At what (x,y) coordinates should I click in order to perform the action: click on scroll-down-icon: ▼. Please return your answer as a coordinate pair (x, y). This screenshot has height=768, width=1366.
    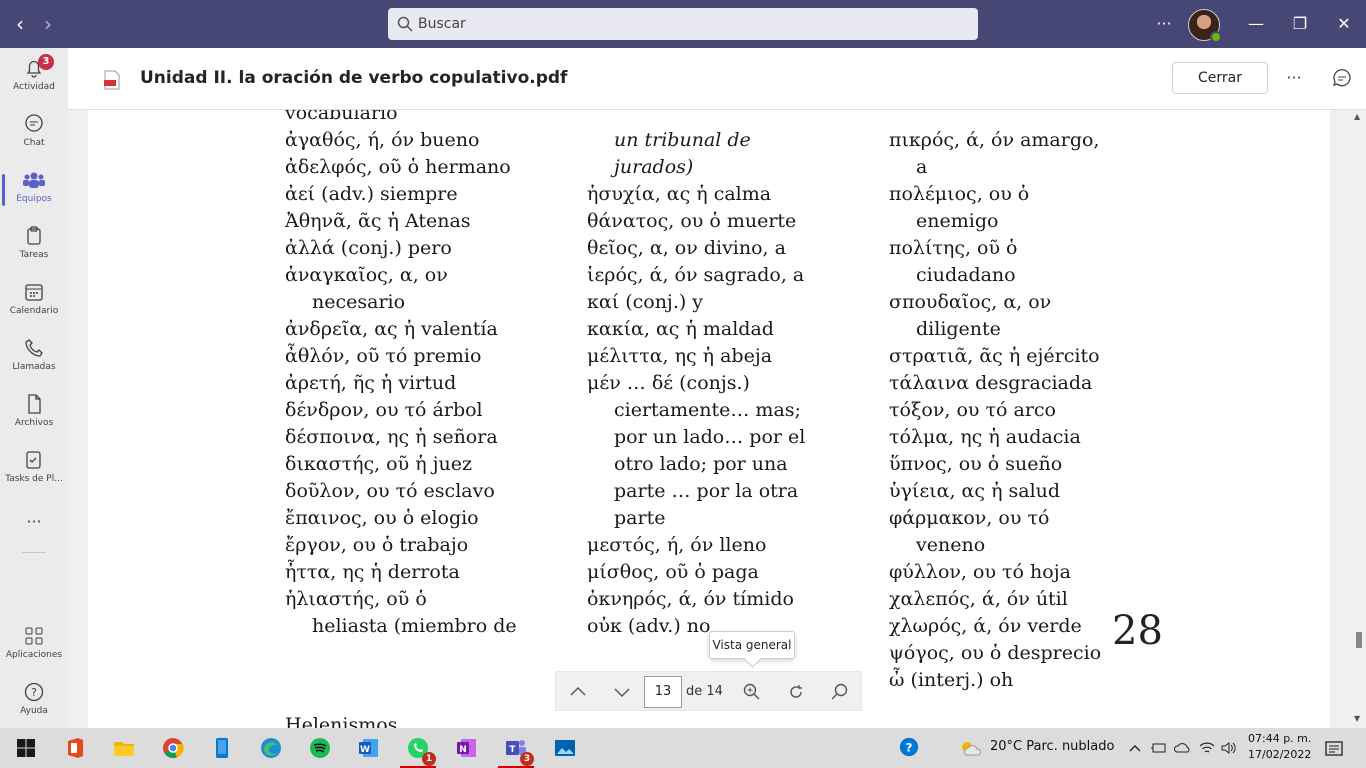
    Looking at the image, I should click on (1357, 718).